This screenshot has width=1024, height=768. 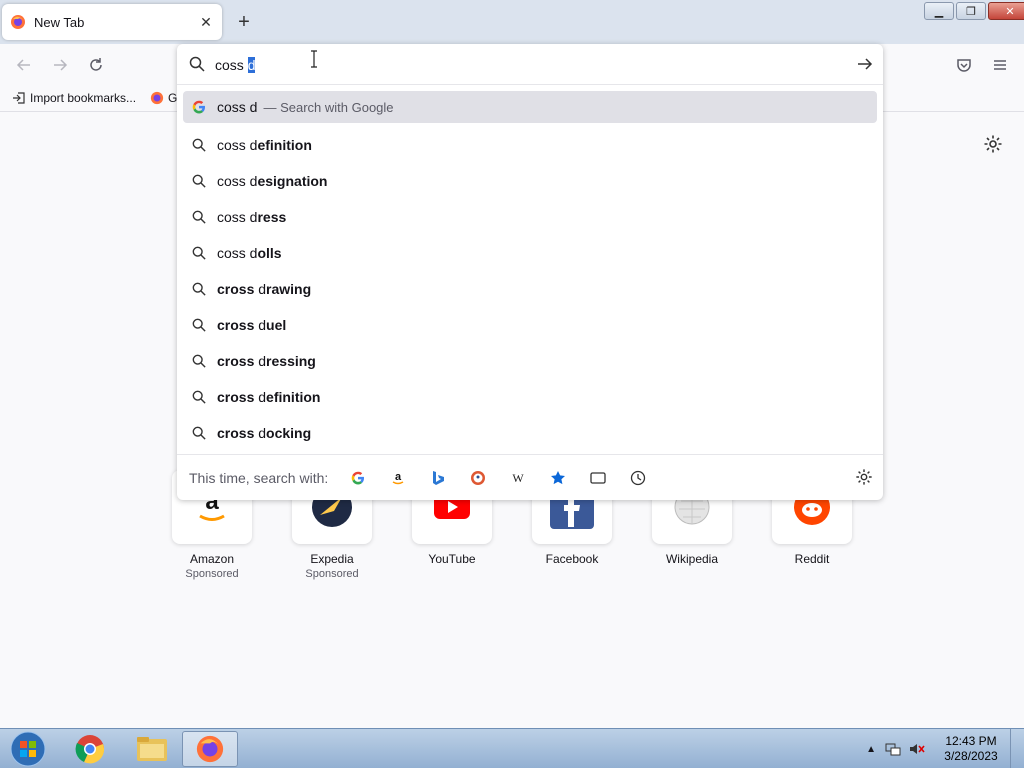 What do you see at coordinates (864, 477) in the screenshot?
I see `search-settings-gear-icon` at bounding box center [864, 477].